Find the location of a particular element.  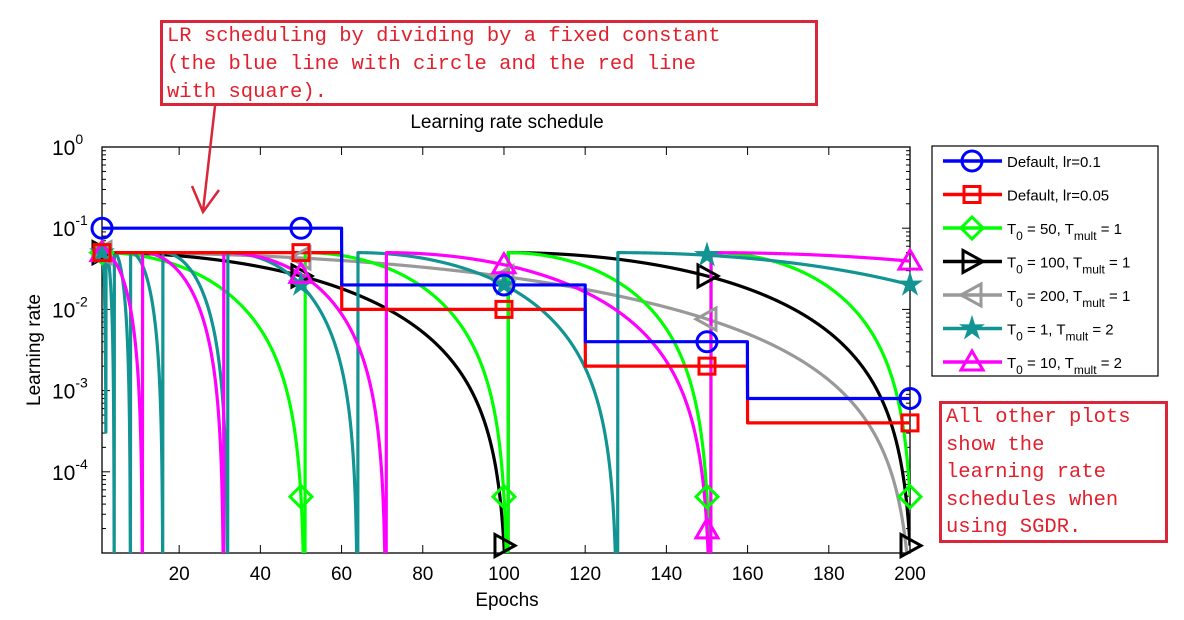

y-axis-label: Learning rate is located at coordinates (34, 350).